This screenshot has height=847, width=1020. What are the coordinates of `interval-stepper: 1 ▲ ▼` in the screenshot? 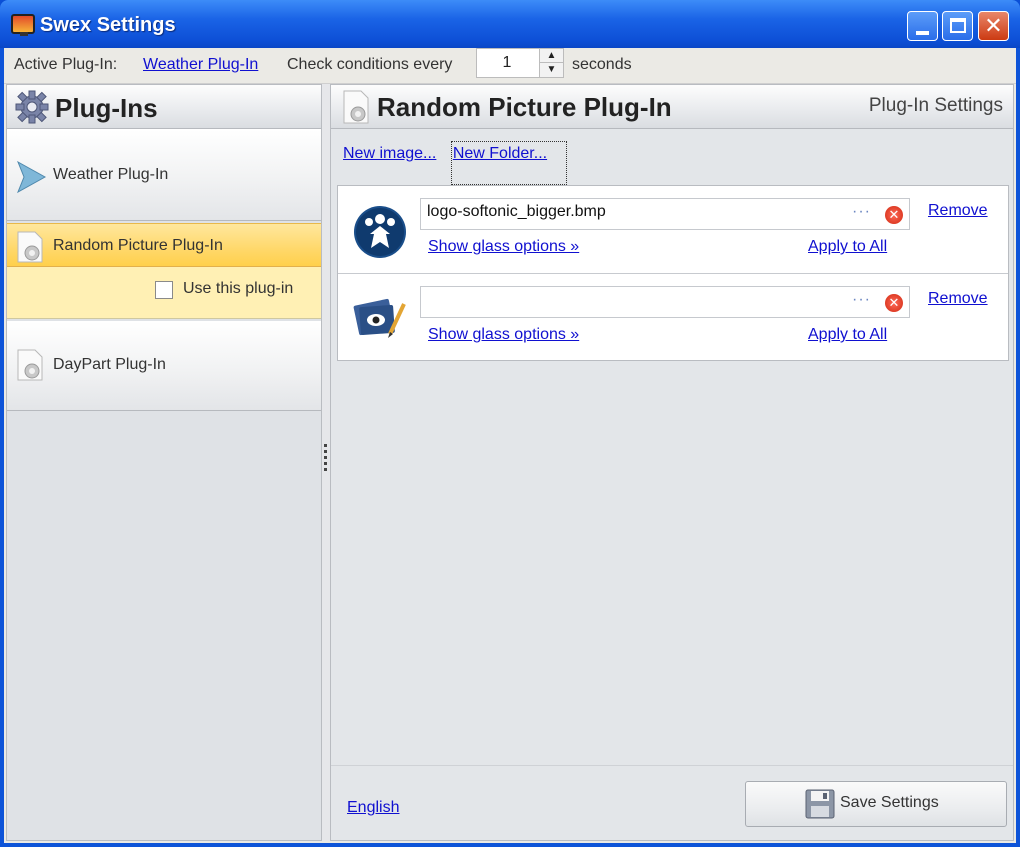 It's located at (520, 63).